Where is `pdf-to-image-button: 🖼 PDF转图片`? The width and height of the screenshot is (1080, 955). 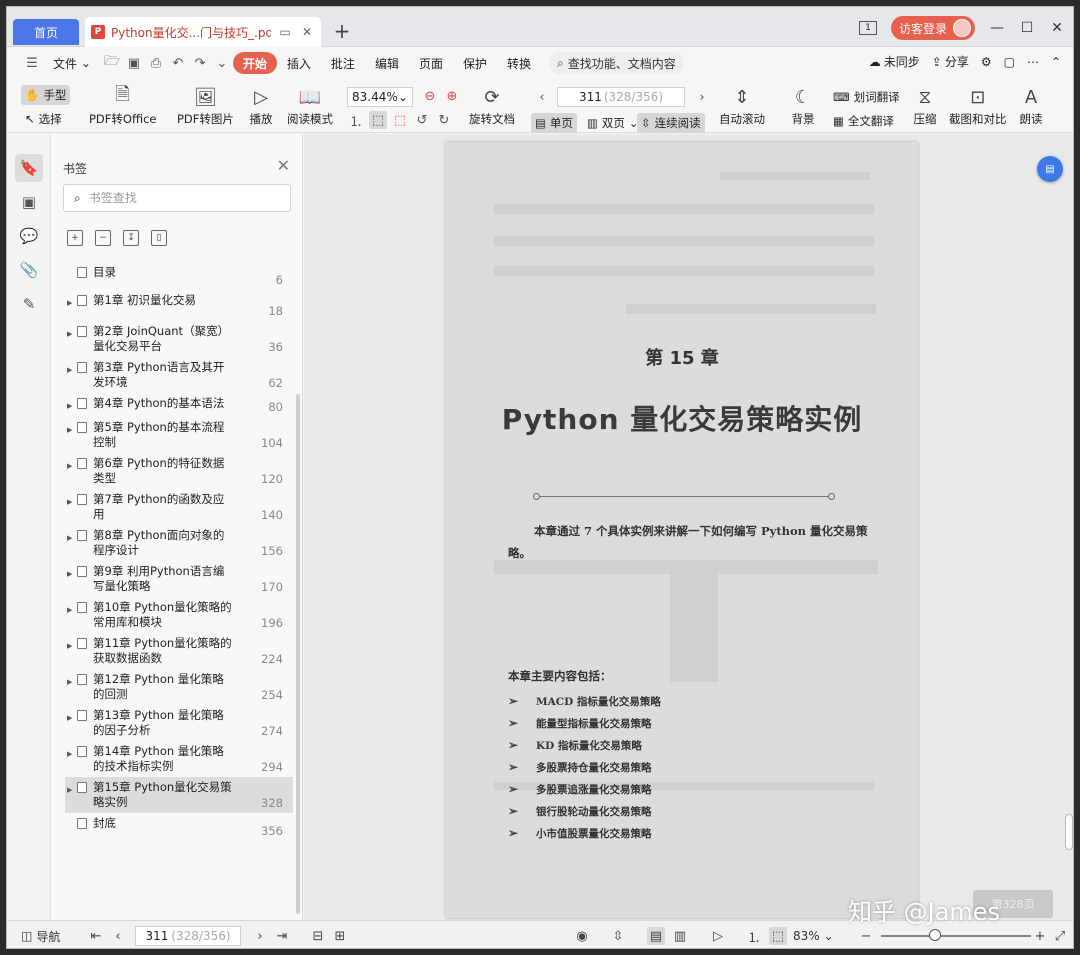
pdf-to-image-button: 🖼 PDF转图片 is located at coordinates (205, 106).